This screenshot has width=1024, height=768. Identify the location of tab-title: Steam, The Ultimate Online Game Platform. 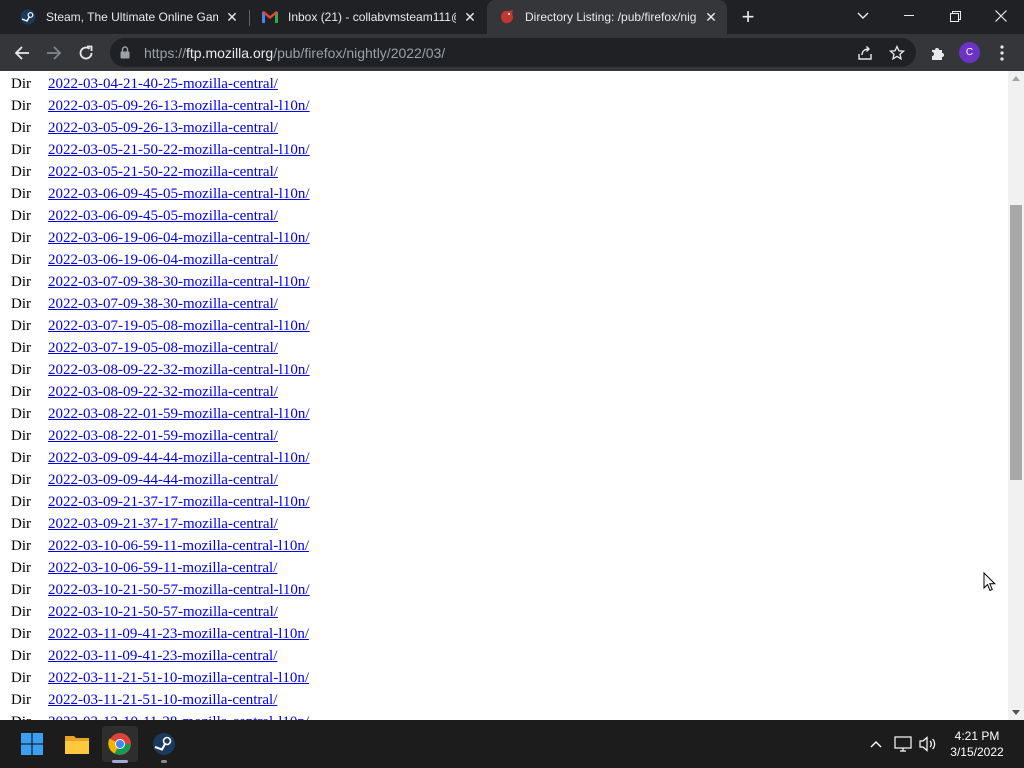
(132, 17).